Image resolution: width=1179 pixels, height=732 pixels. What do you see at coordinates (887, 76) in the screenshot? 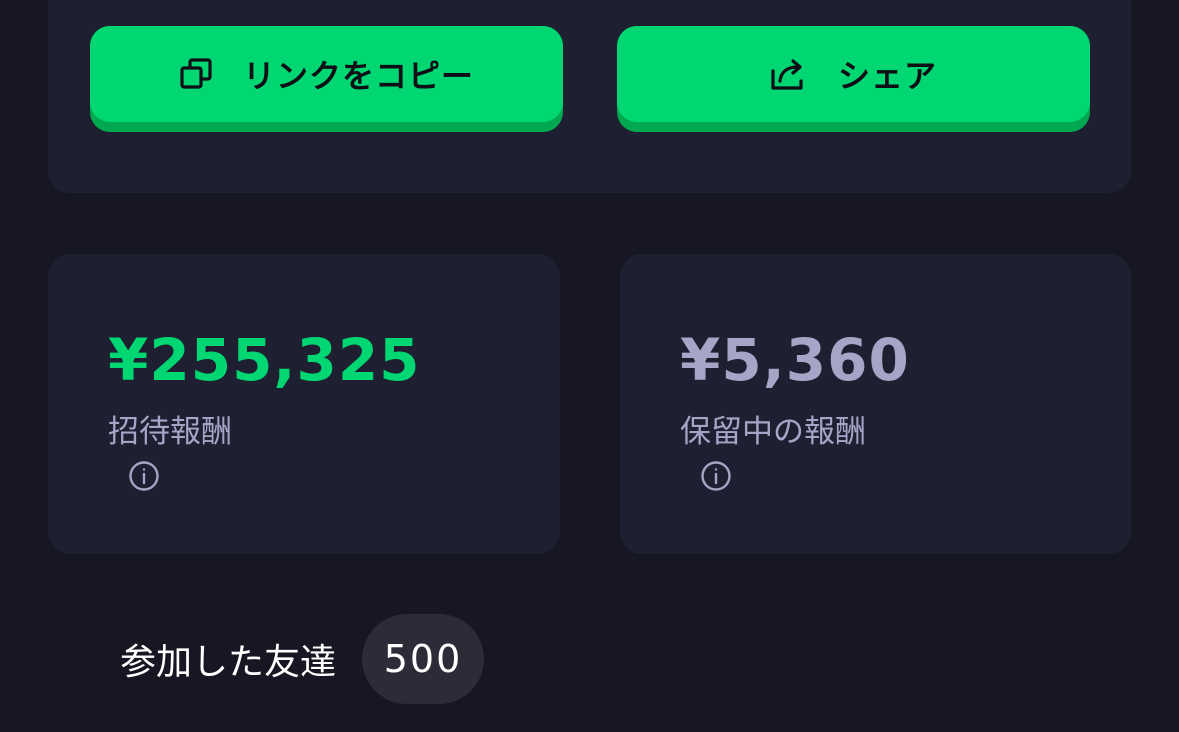
I see `share-label: シェア` at bounding box center [887, 76].